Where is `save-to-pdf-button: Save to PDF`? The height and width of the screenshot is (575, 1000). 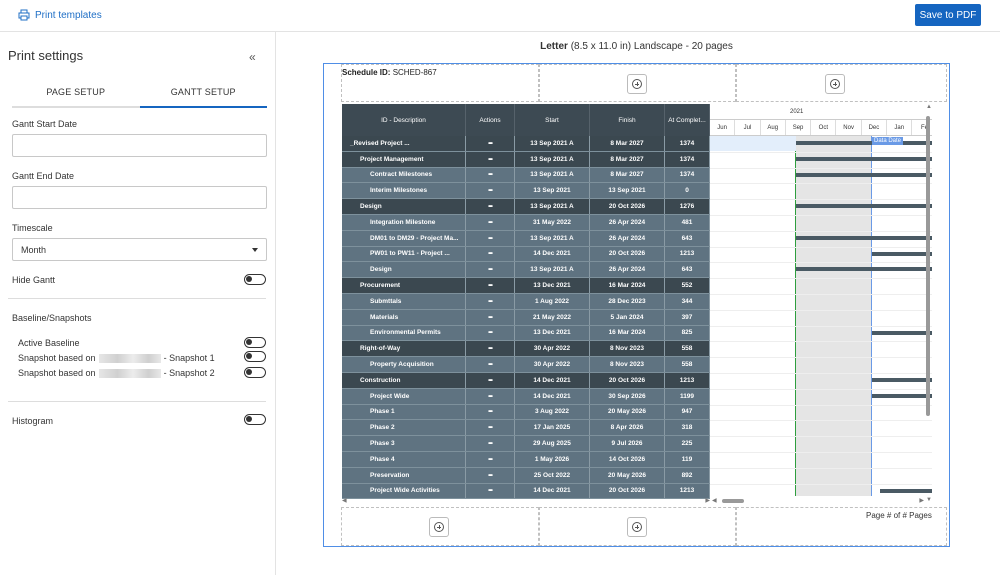
save-to-pdf-button: Save to PDF is located at coordinates (948, 15).